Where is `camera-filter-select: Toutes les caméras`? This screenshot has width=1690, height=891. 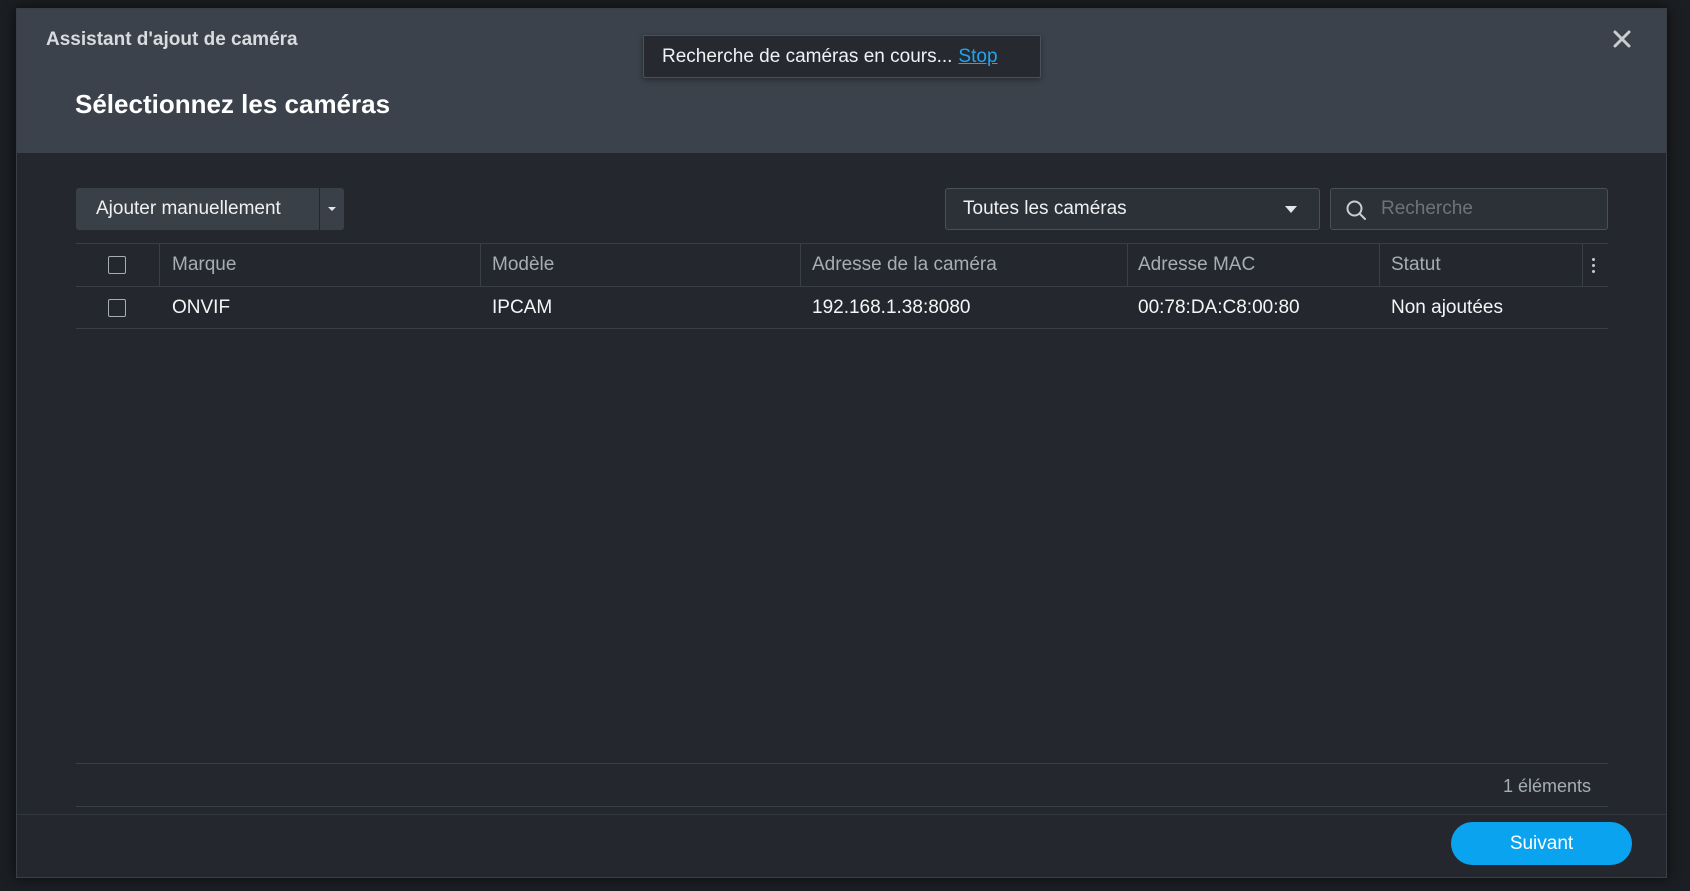
camera-filter-select: Toutes les caméras is located at coordinates (1132, 209).